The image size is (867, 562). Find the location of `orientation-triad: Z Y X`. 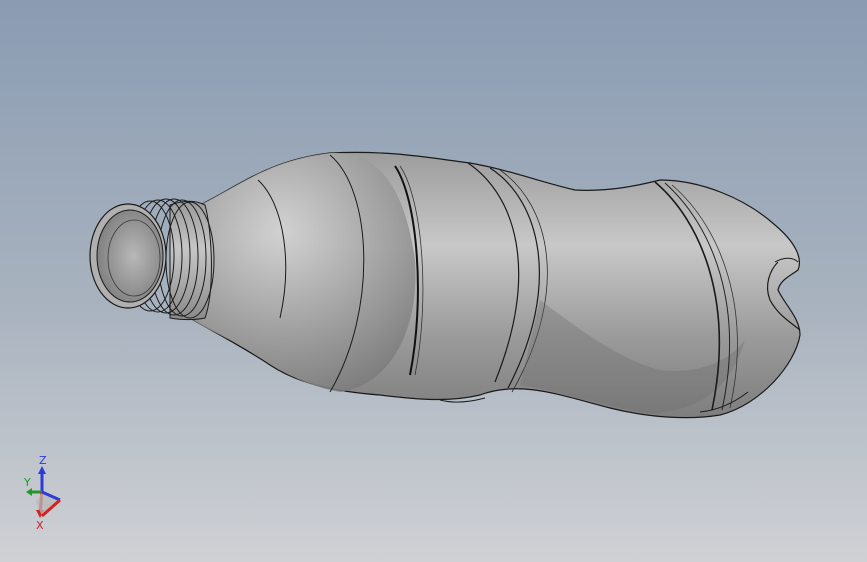

orientation-triad: Z Y X is located at coordinates (50, 492).